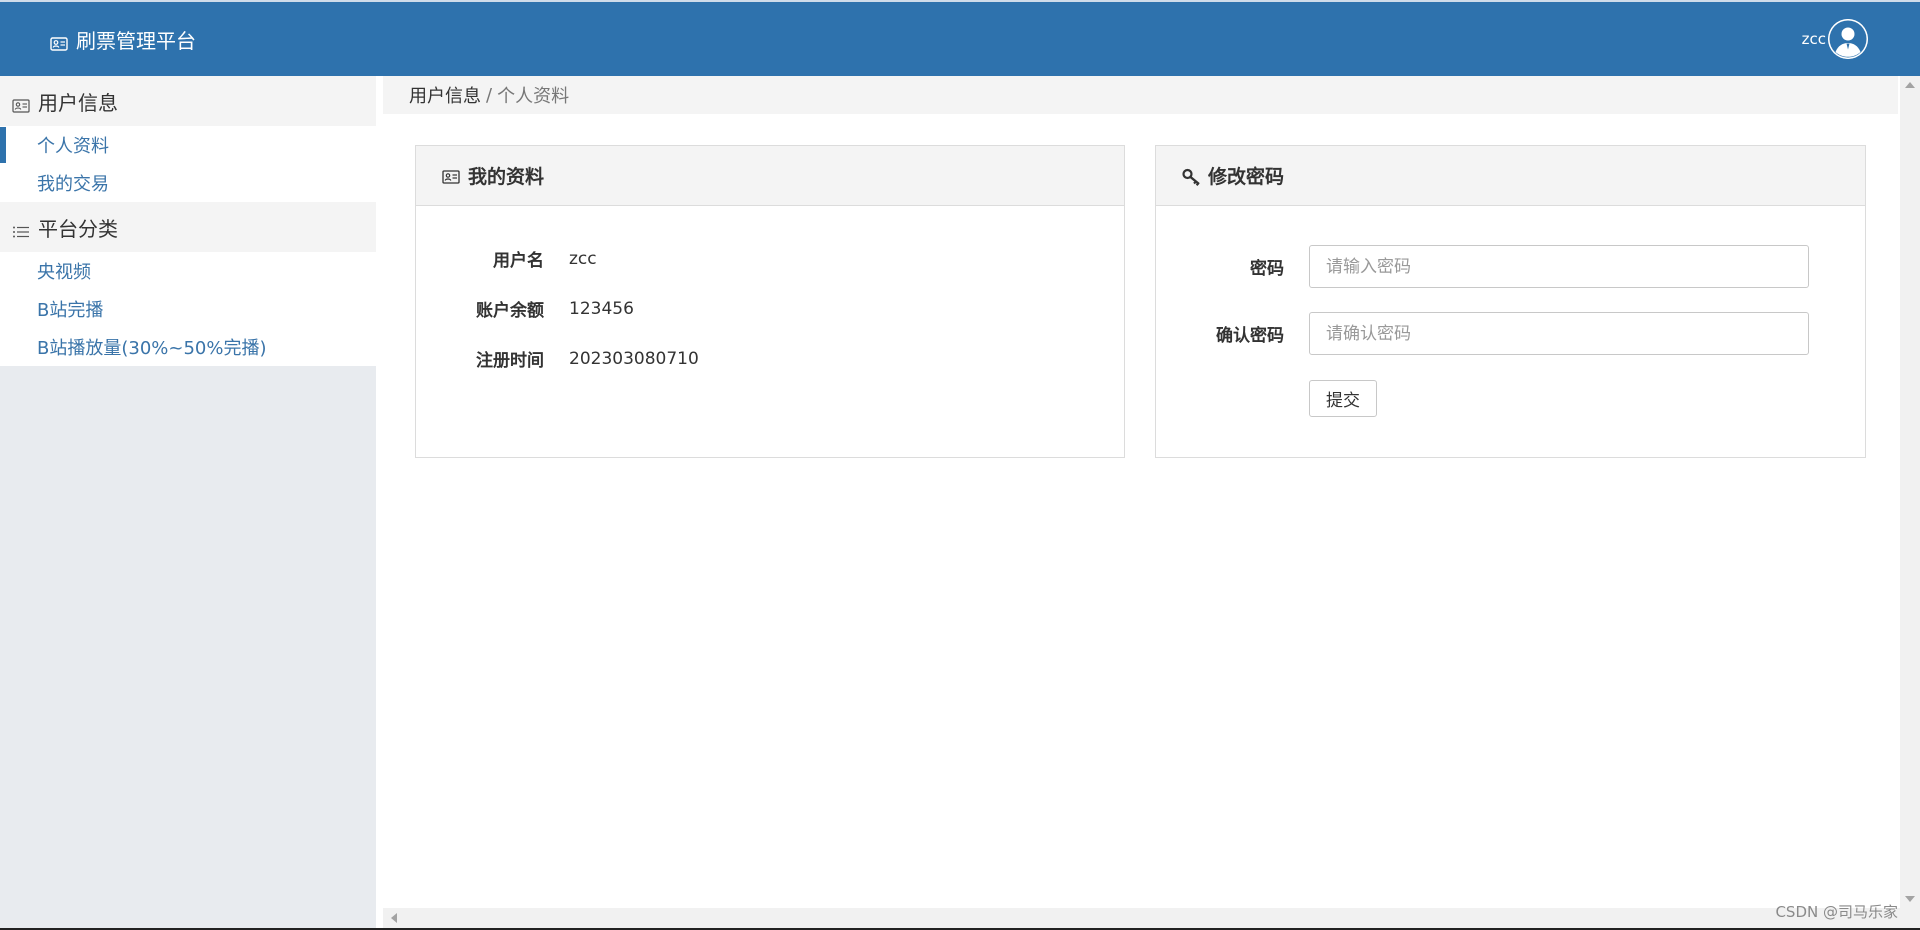  Describe the element at coordinates (960, 38) in the screenshot. I see `top-navbar: 刷票管理平台 zcc` at that location.